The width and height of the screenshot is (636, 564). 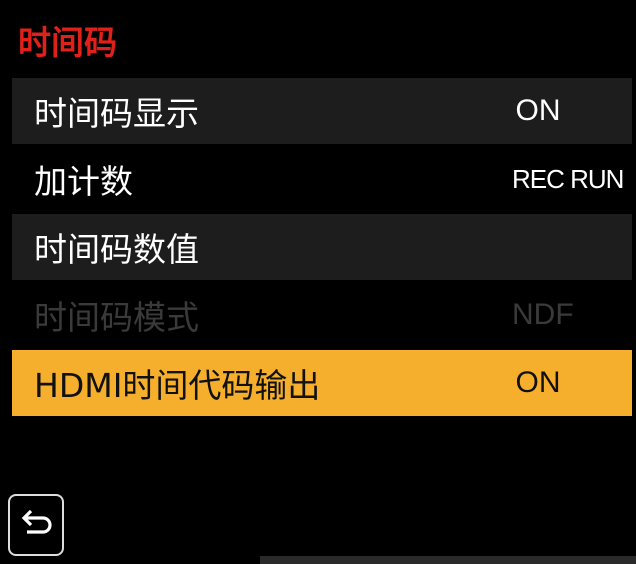 I want to click on back-button, so click(x=36, y=525).